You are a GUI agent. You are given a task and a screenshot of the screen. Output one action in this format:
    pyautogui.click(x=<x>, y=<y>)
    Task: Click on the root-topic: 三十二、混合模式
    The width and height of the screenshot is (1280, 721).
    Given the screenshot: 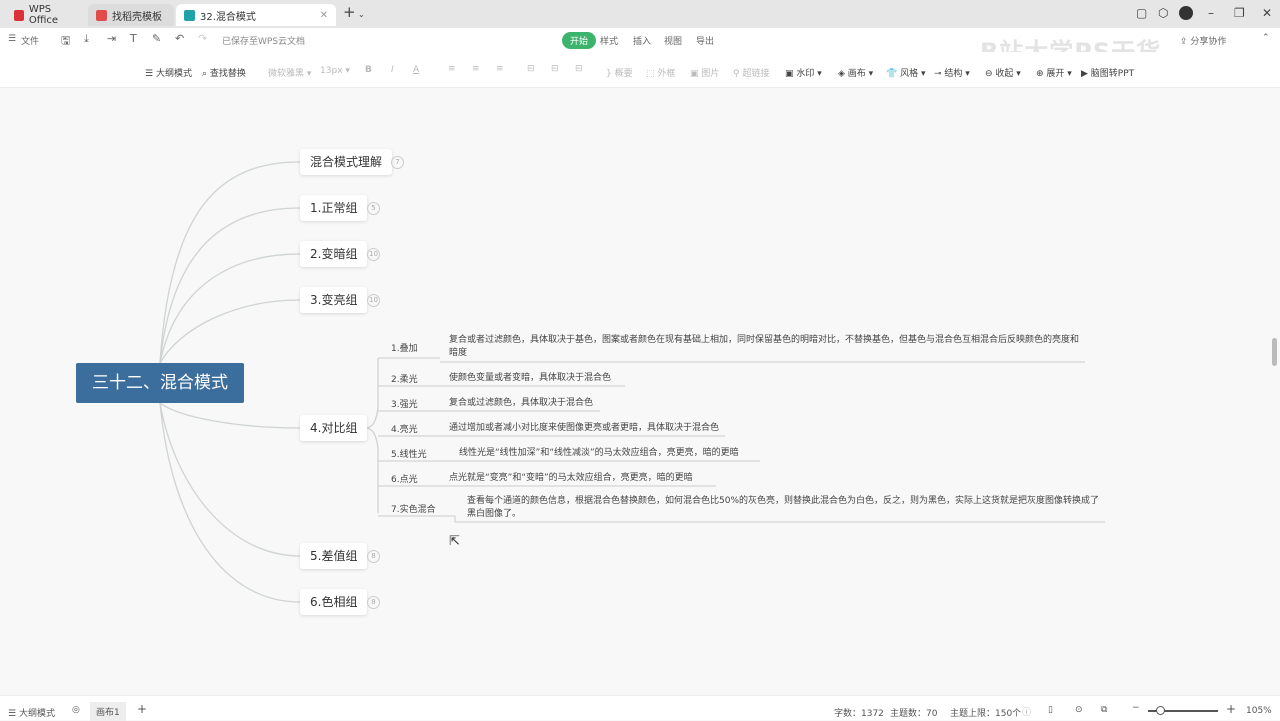 What is the action you would take?
    pyautogui.click(x=160, y=383)
    